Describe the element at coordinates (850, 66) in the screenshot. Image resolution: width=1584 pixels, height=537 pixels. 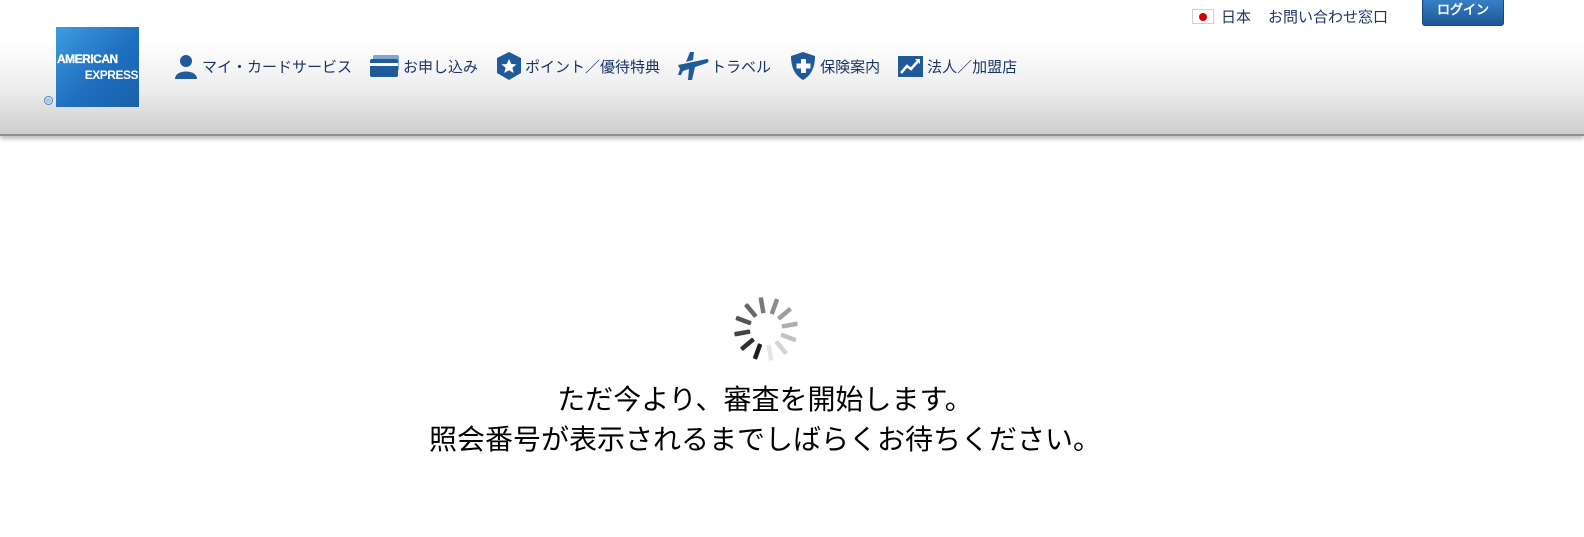
I see `nav-label: 保険案内` at that location.